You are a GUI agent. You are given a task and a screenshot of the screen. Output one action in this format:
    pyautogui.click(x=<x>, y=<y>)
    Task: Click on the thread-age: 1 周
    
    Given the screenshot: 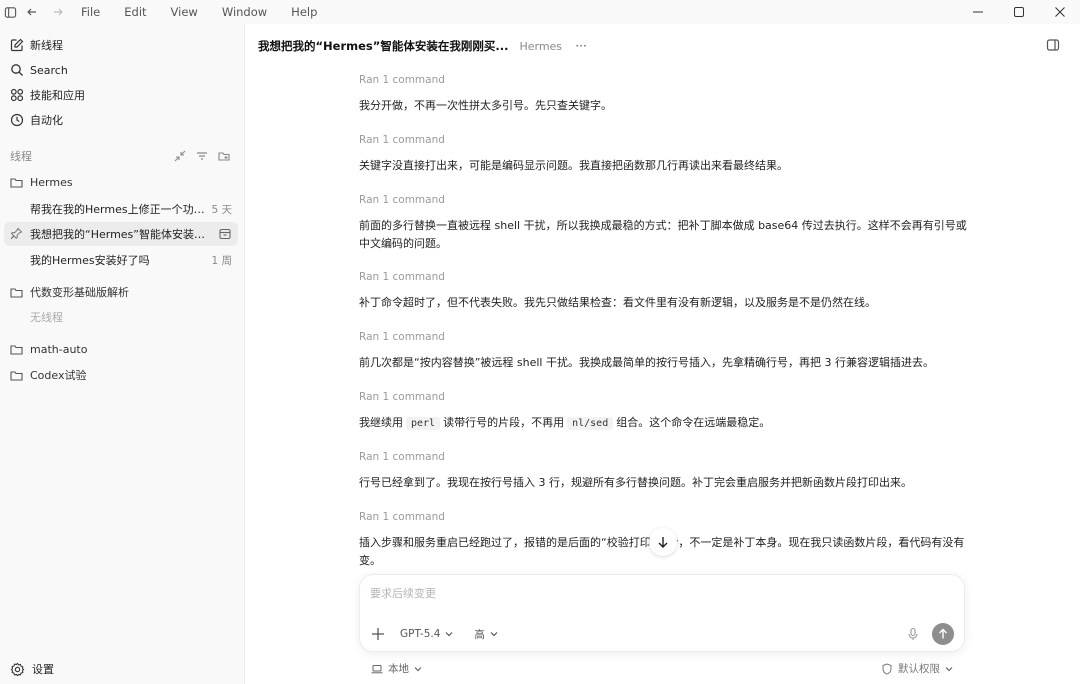 What is the action you would take?
    pyautogui.click(x=221, y=260)
    